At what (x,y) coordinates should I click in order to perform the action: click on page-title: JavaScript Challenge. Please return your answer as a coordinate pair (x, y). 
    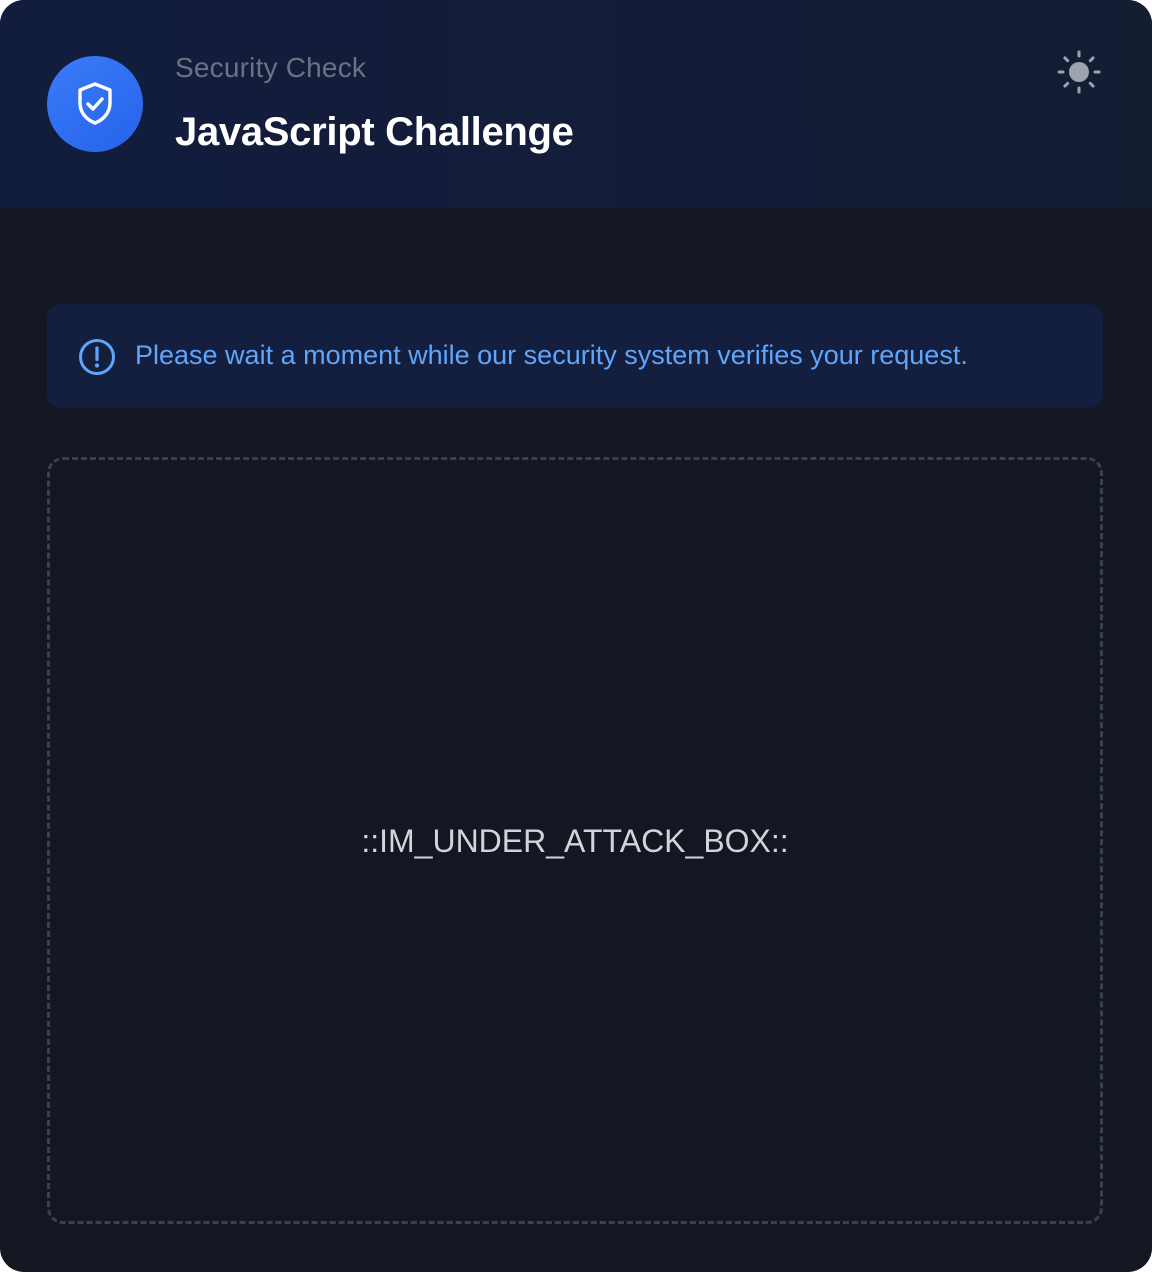
    Looking at the image, I should click on (374, 132).